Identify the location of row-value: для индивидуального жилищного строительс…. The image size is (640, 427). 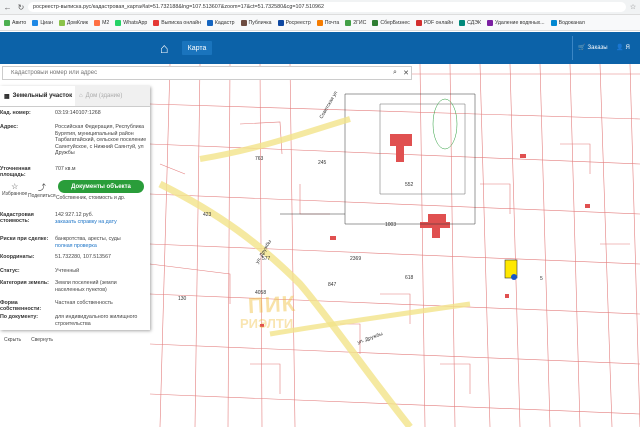
(101, 320).